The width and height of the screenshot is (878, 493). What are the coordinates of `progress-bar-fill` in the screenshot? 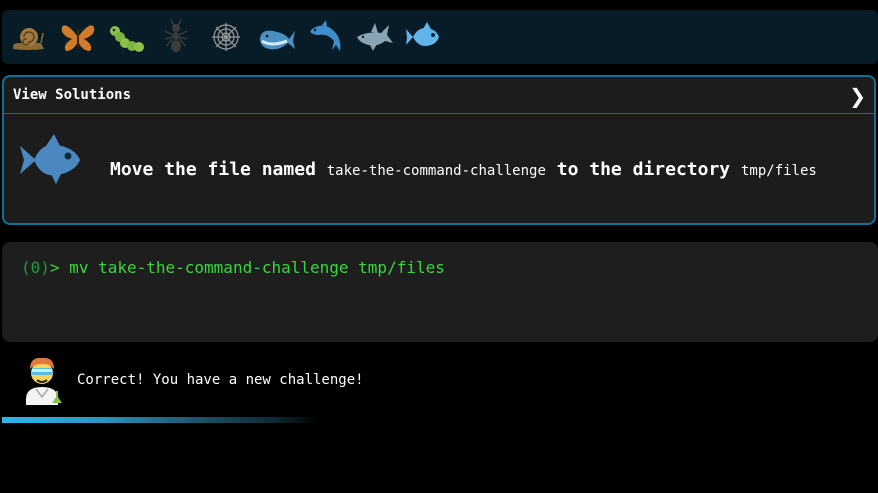 It's located at (265, 420).